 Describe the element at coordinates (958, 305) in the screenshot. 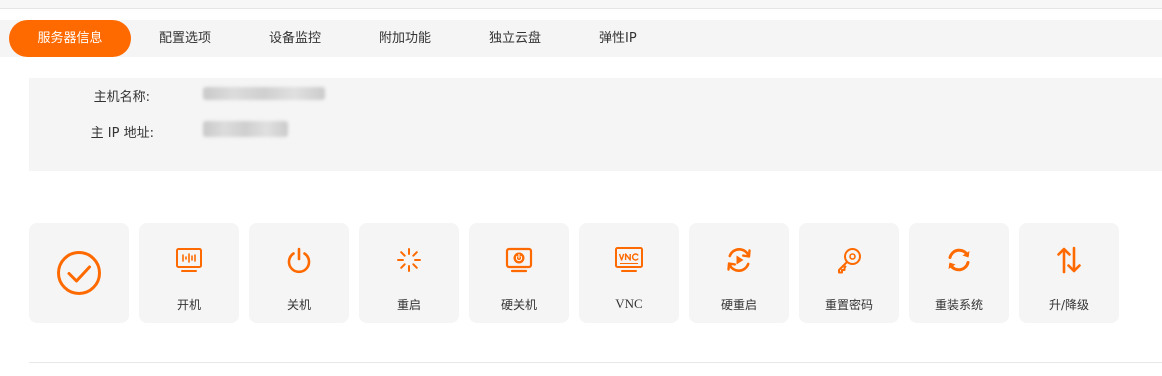

I see `reinstall-system-label: 重装系统` at that location.